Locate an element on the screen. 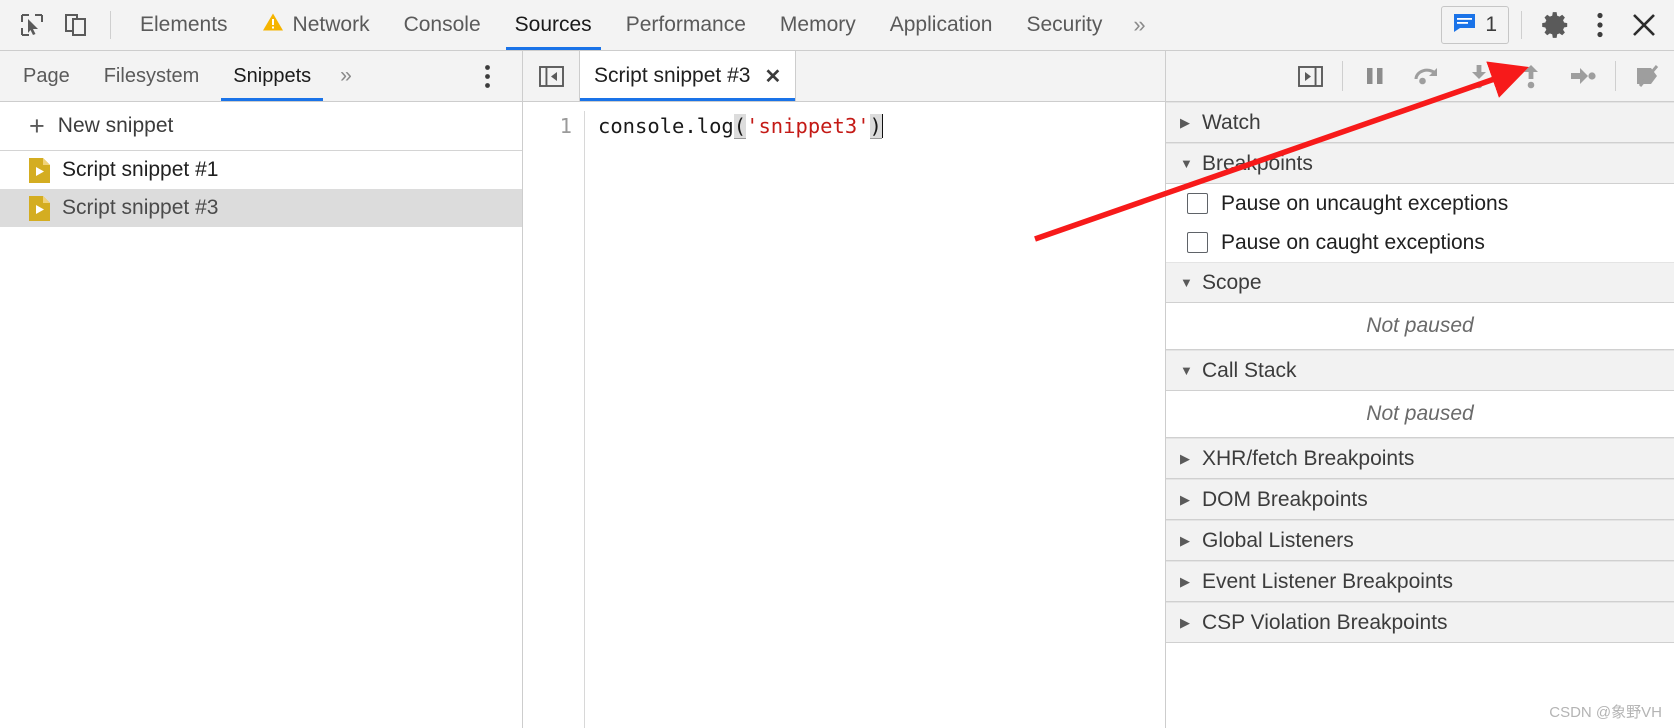 The image size is (1674, 728). editor-tab-script-snippet: Script snippet #3 ✕ is located at coordinates (688, 76).